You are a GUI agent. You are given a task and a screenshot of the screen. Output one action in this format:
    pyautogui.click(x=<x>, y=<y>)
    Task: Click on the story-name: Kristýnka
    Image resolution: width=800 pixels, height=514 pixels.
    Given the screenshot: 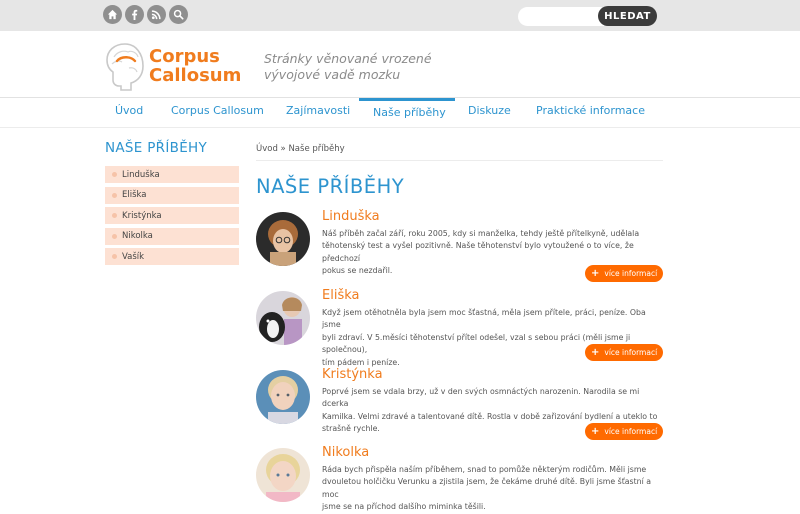 What is the action you would take?
    pyautogui.click(x=352, y=374)
    